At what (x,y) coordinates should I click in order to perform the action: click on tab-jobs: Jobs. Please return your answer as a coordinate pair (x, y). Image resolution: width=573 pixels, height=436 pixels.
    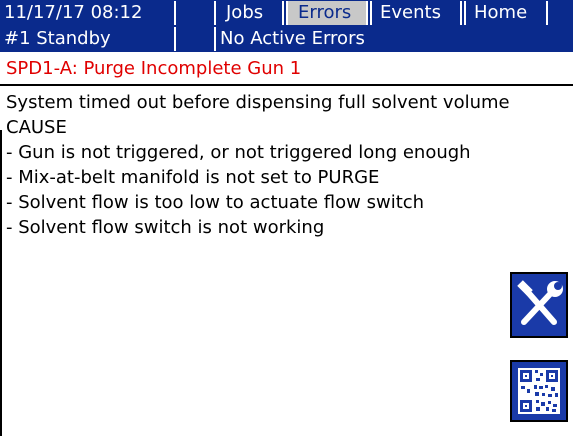
    Looking at the image, I should click on (249, 13).